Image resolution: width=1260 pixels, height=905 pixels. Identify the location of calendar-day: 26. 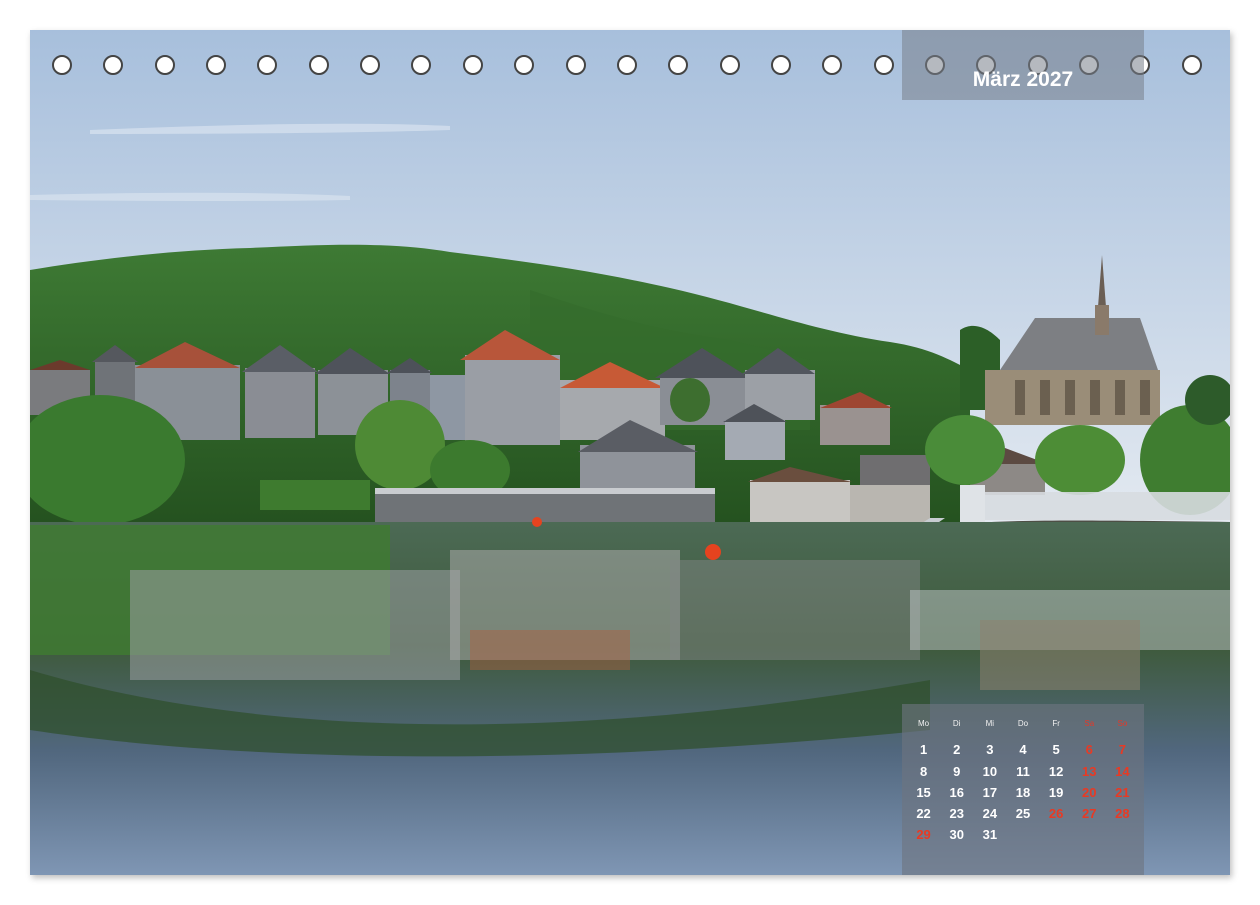
(1056, 814).